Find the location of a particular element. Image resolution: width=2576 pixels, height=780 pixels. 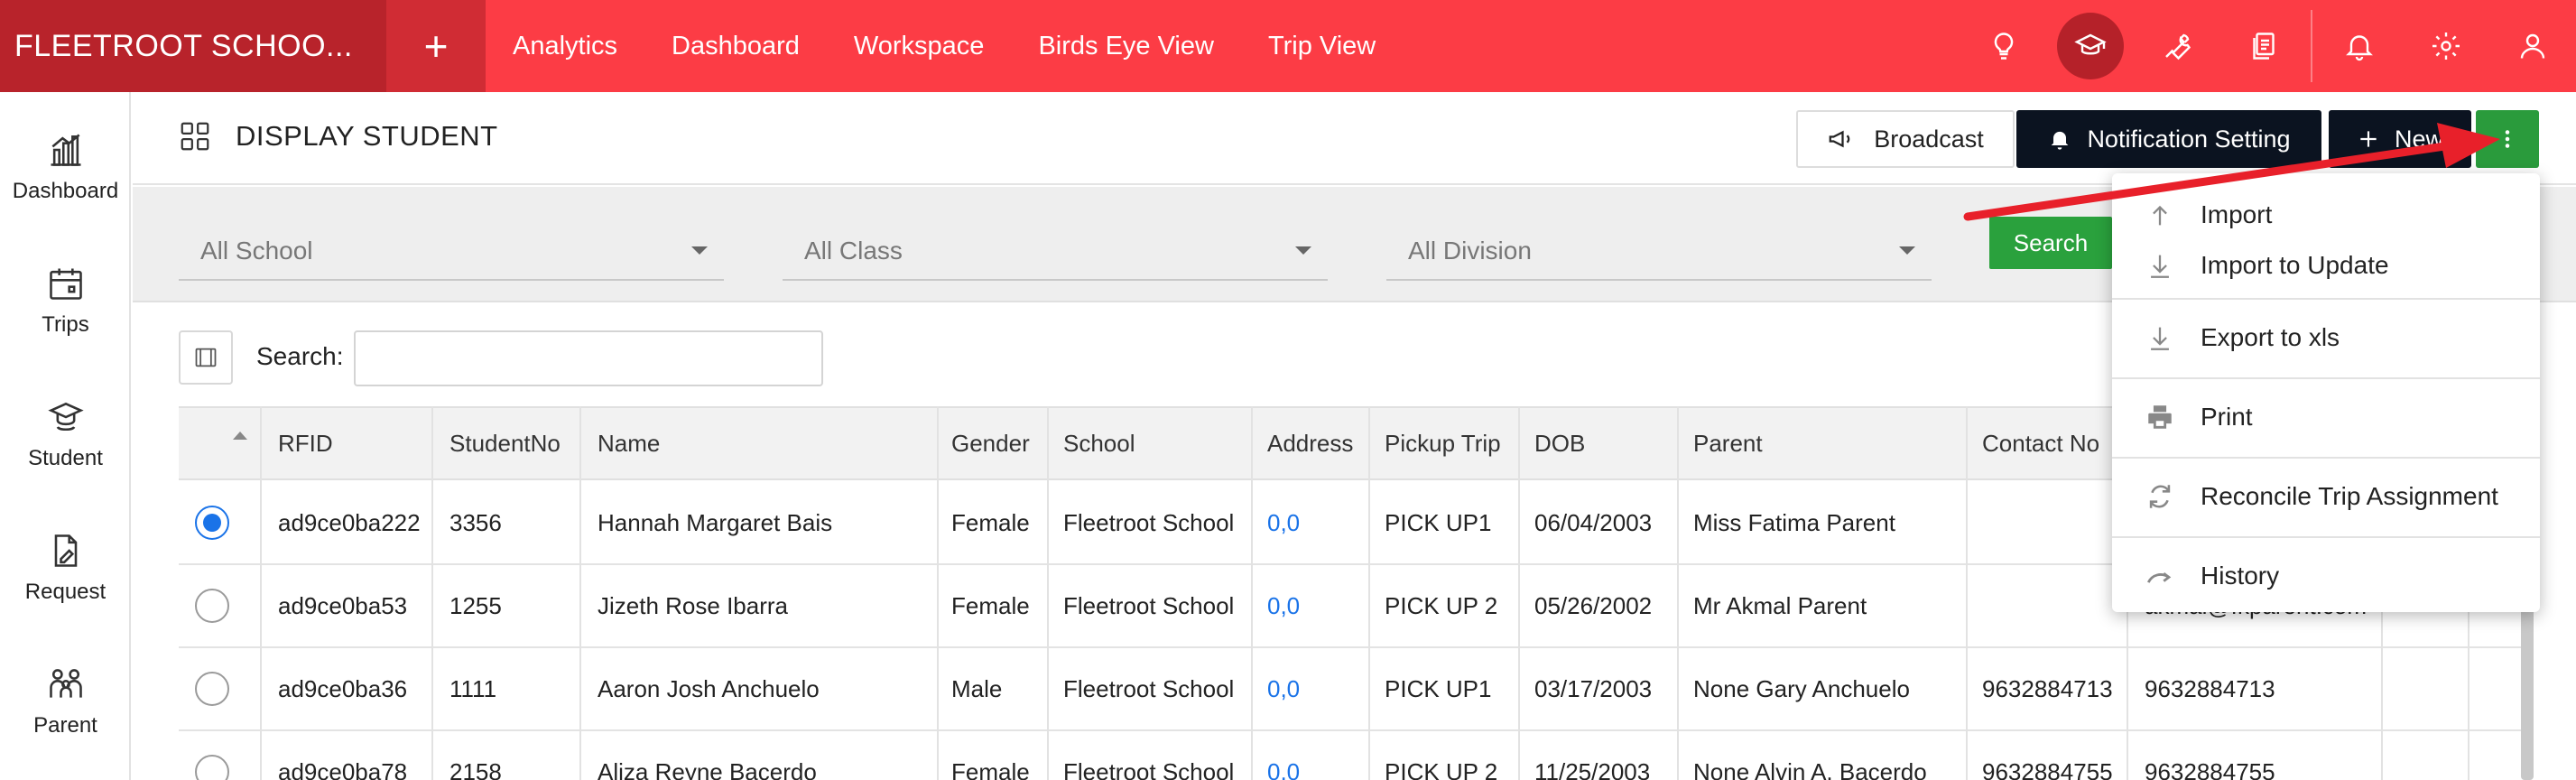

broadcast-button: Broadcast is located at coordinates (1905, 139).